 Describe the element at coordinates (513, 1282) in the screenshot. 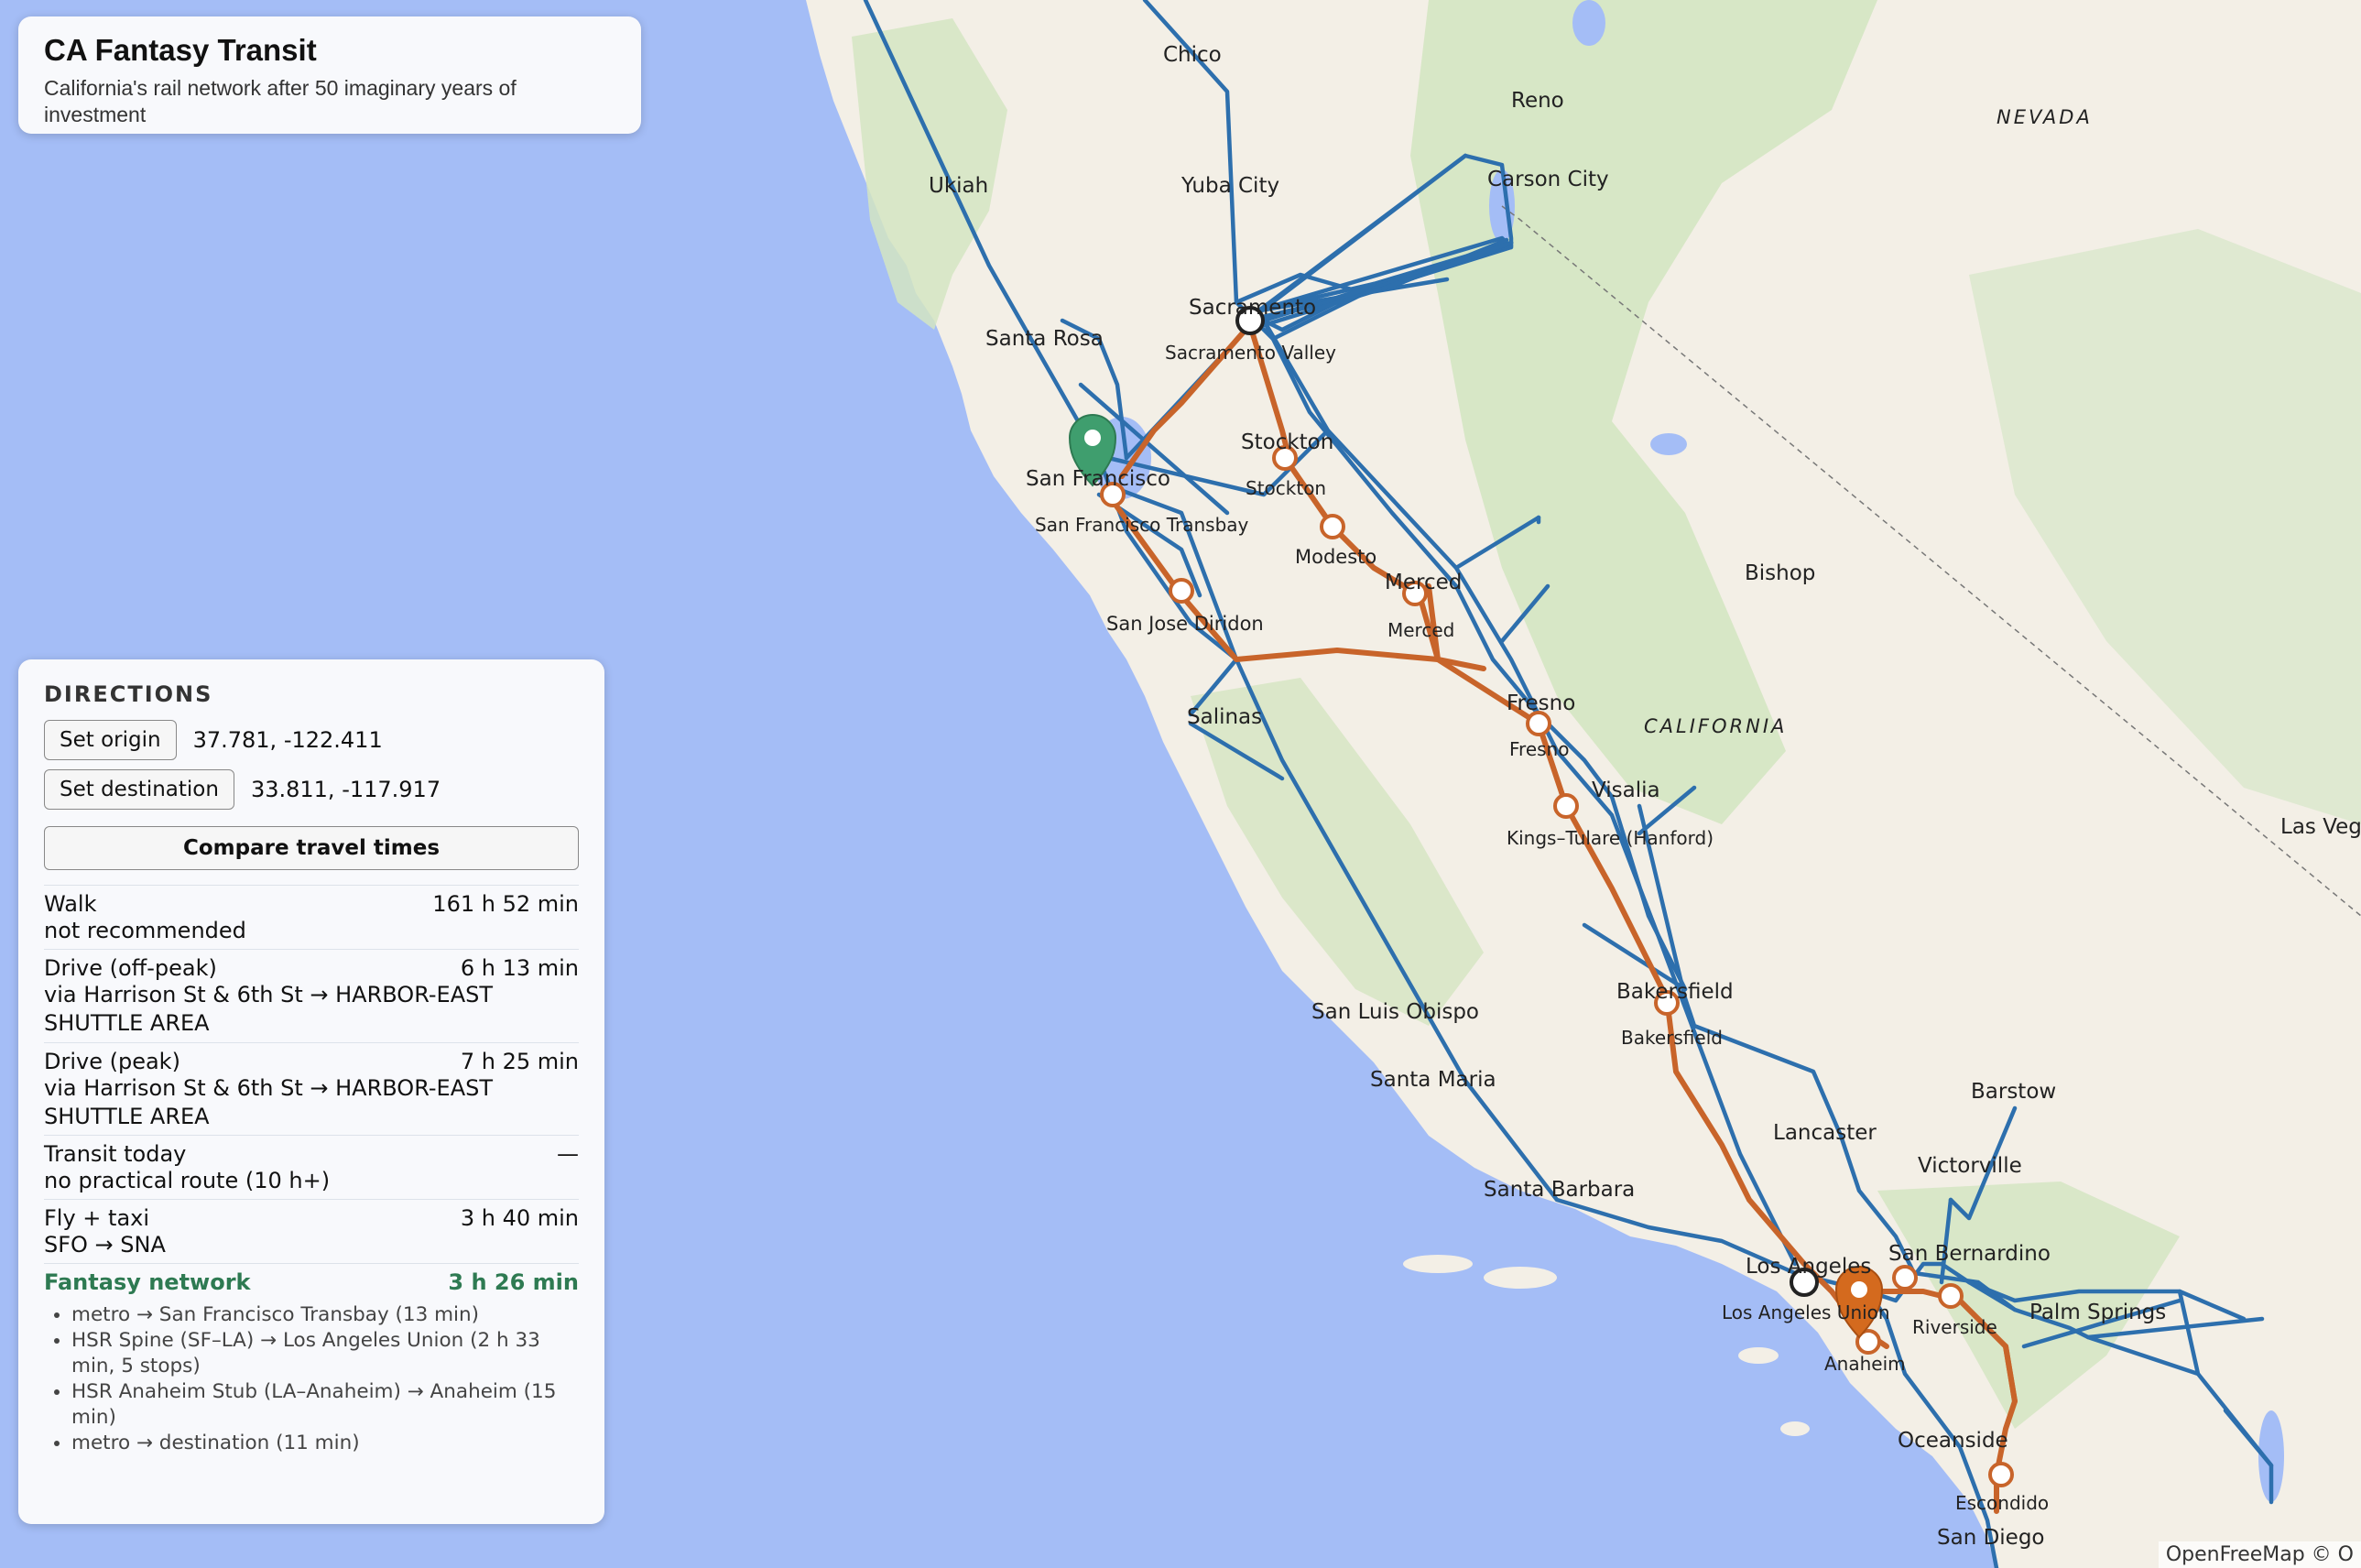

I see `fantasy-time: 3 h 26 min` at that location.